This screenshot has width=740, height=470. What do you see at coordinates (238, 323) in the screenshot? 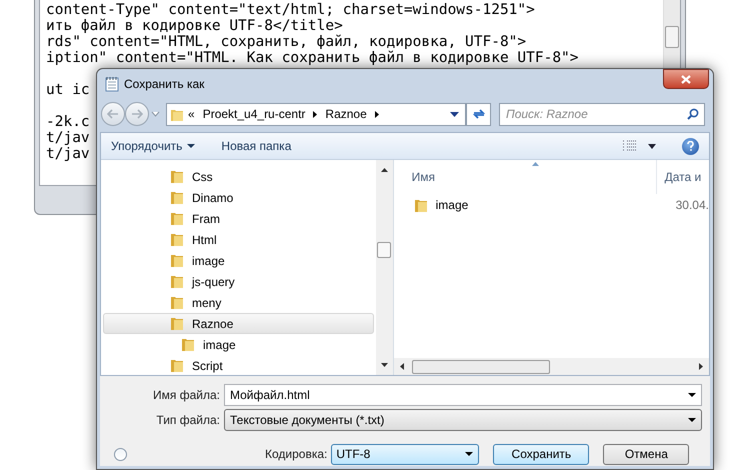
I see `folder-tree-item: Raznoe` at bounding box center [238, 323].